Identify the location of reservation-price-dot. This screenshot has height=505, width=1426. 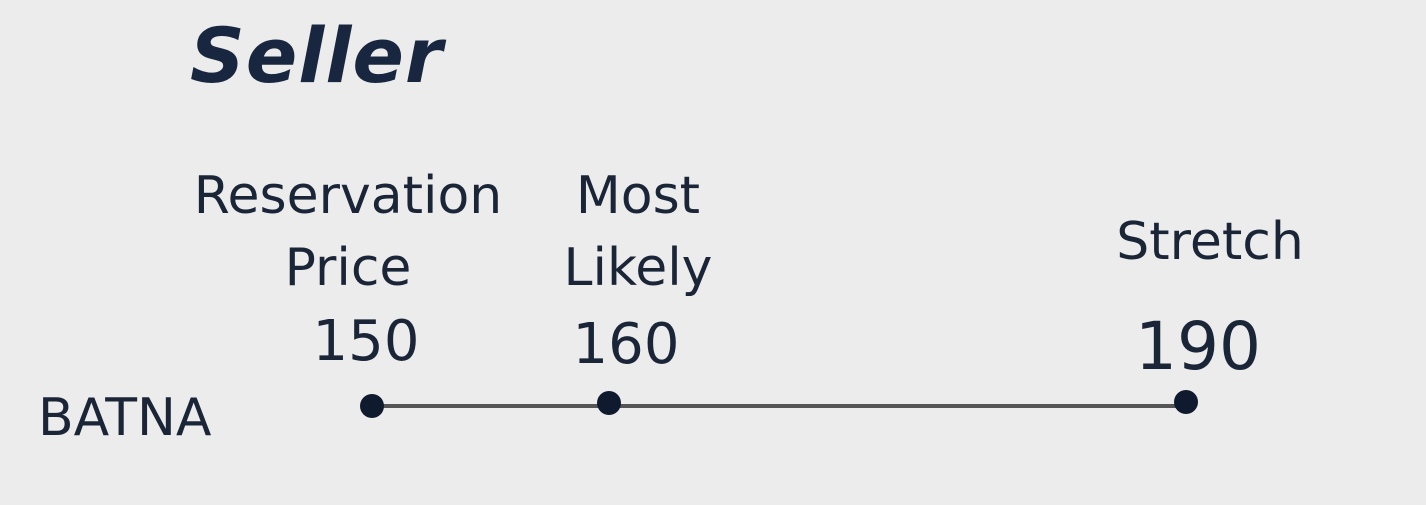
(372, 406).